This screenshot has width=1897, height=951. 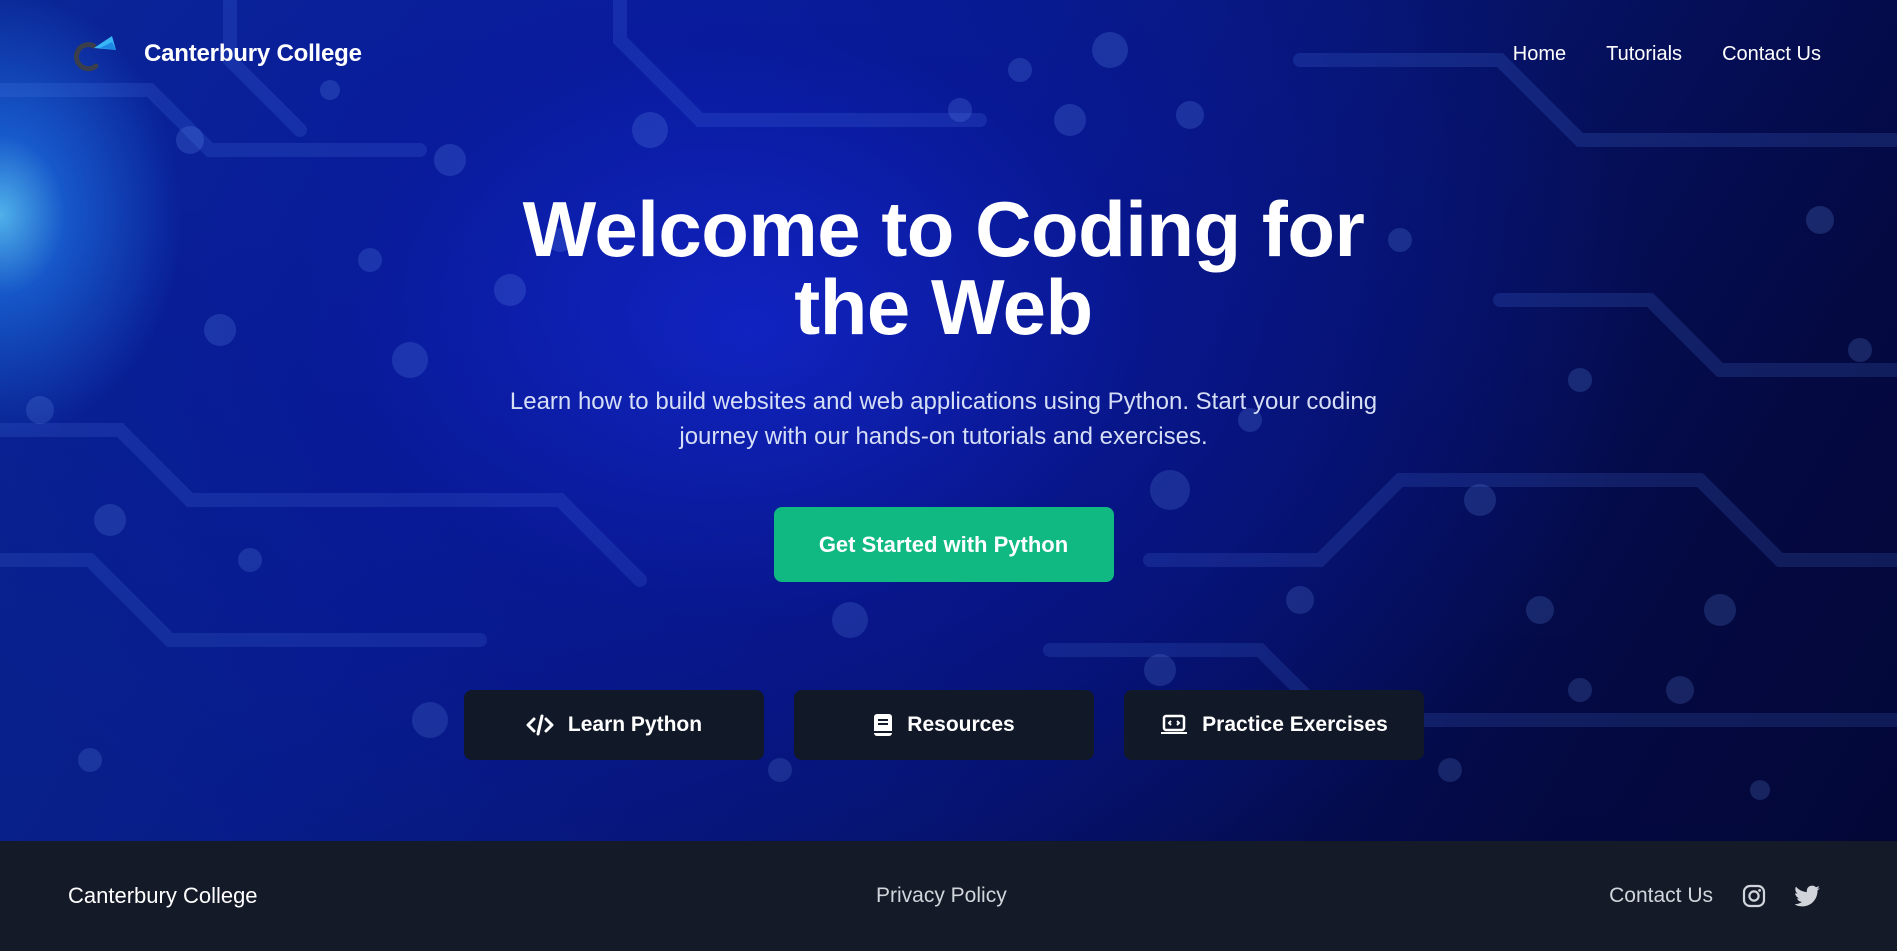 I want to click on nav-tutorials: Tutorials, so click(x=1644, y=54).